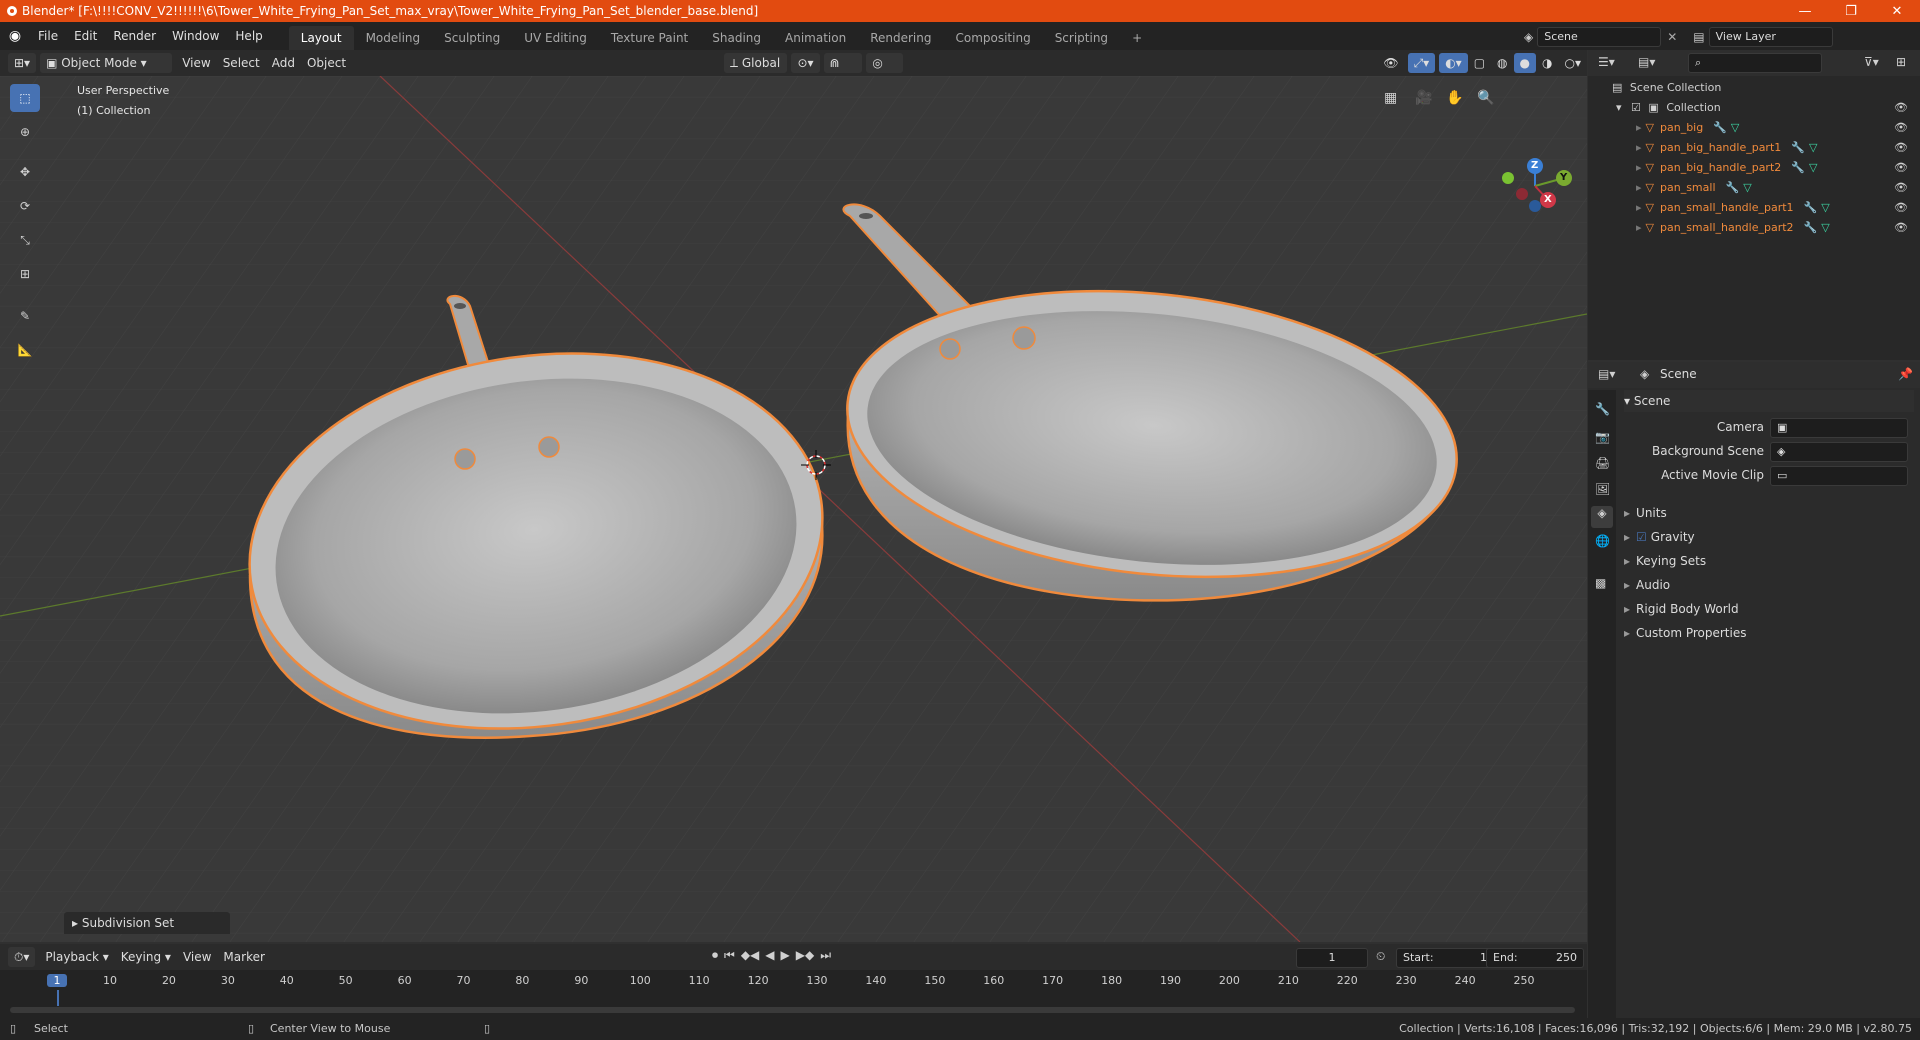 The image size is (1920, 1040). I want to click on transform-orientation: ⟂ Global ▾, so click(756, 71).